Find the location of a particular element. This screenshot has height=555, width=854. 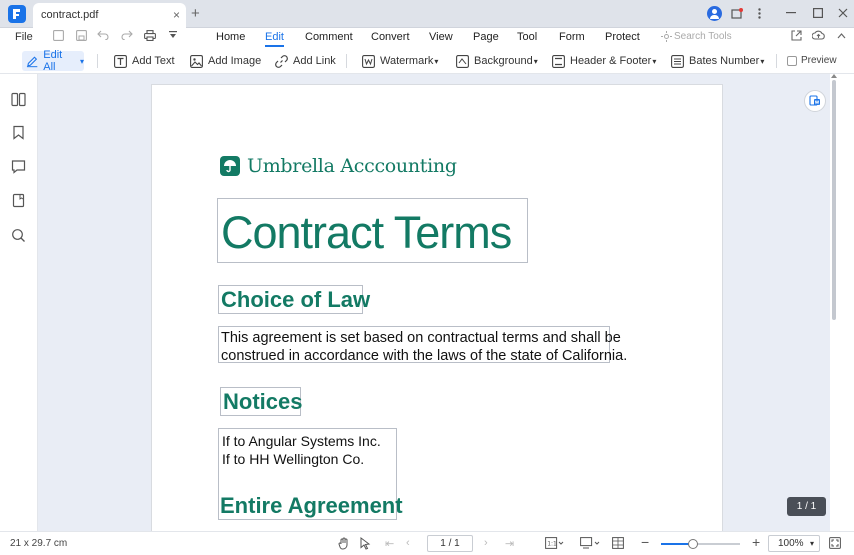

title-bar: contract.pdf × + is located at coordinates (427, 14).